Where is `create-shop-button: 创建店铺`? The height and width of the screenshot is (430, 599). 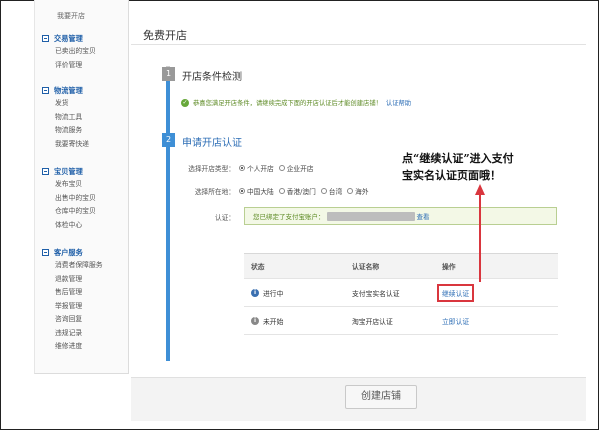 create-shop-button: 创建店铺 is located at coordinates (381, 397).